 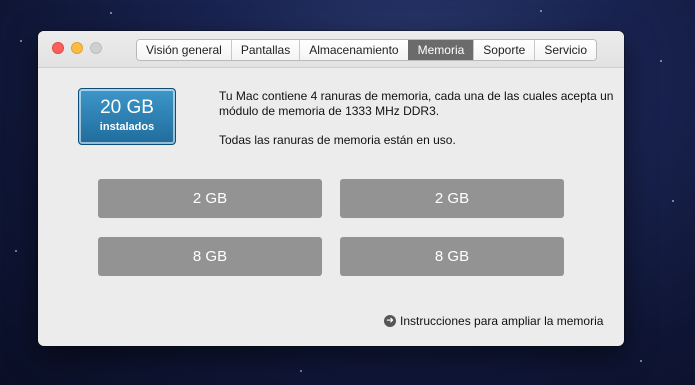 I want to click on memory-slot-1: 2 GB, so click(x=210, y=198).